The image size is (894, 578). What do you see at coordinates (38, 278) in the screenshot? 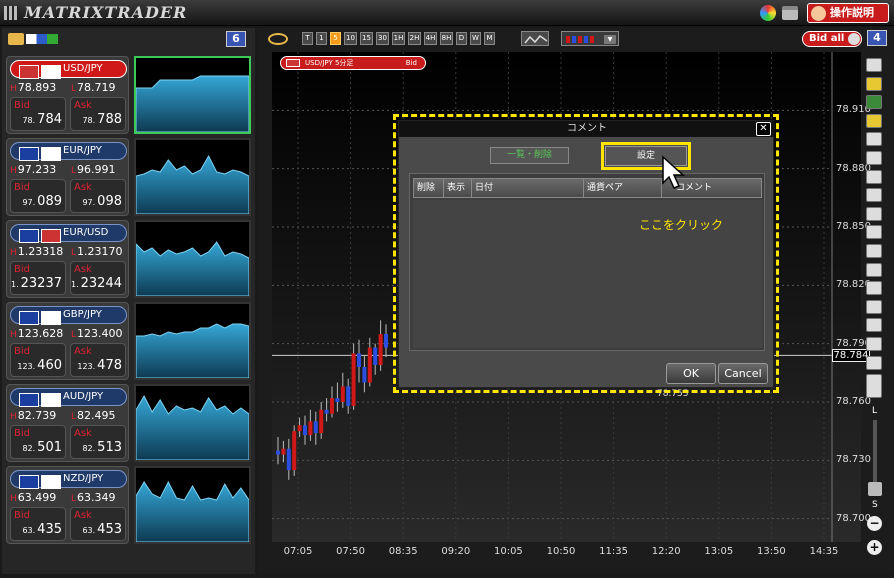
I see `bid-box: Bid 1. 23237` at bounding box center [38, 278].